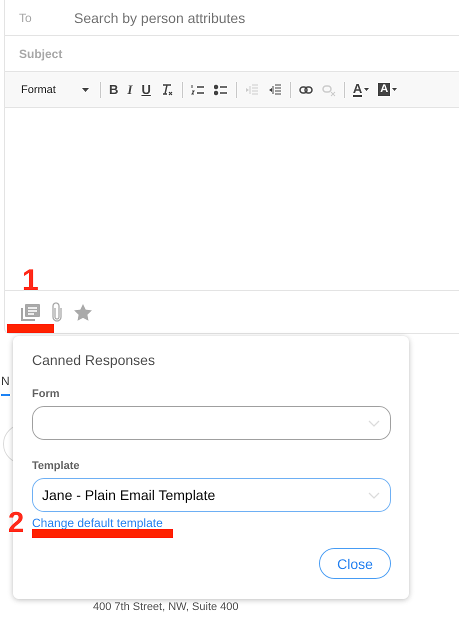 The width and height of the screenshot is (459, 617). Describe the element at coordinates (211, 423) in the screenshot. I see `form-dropdown` at that location.